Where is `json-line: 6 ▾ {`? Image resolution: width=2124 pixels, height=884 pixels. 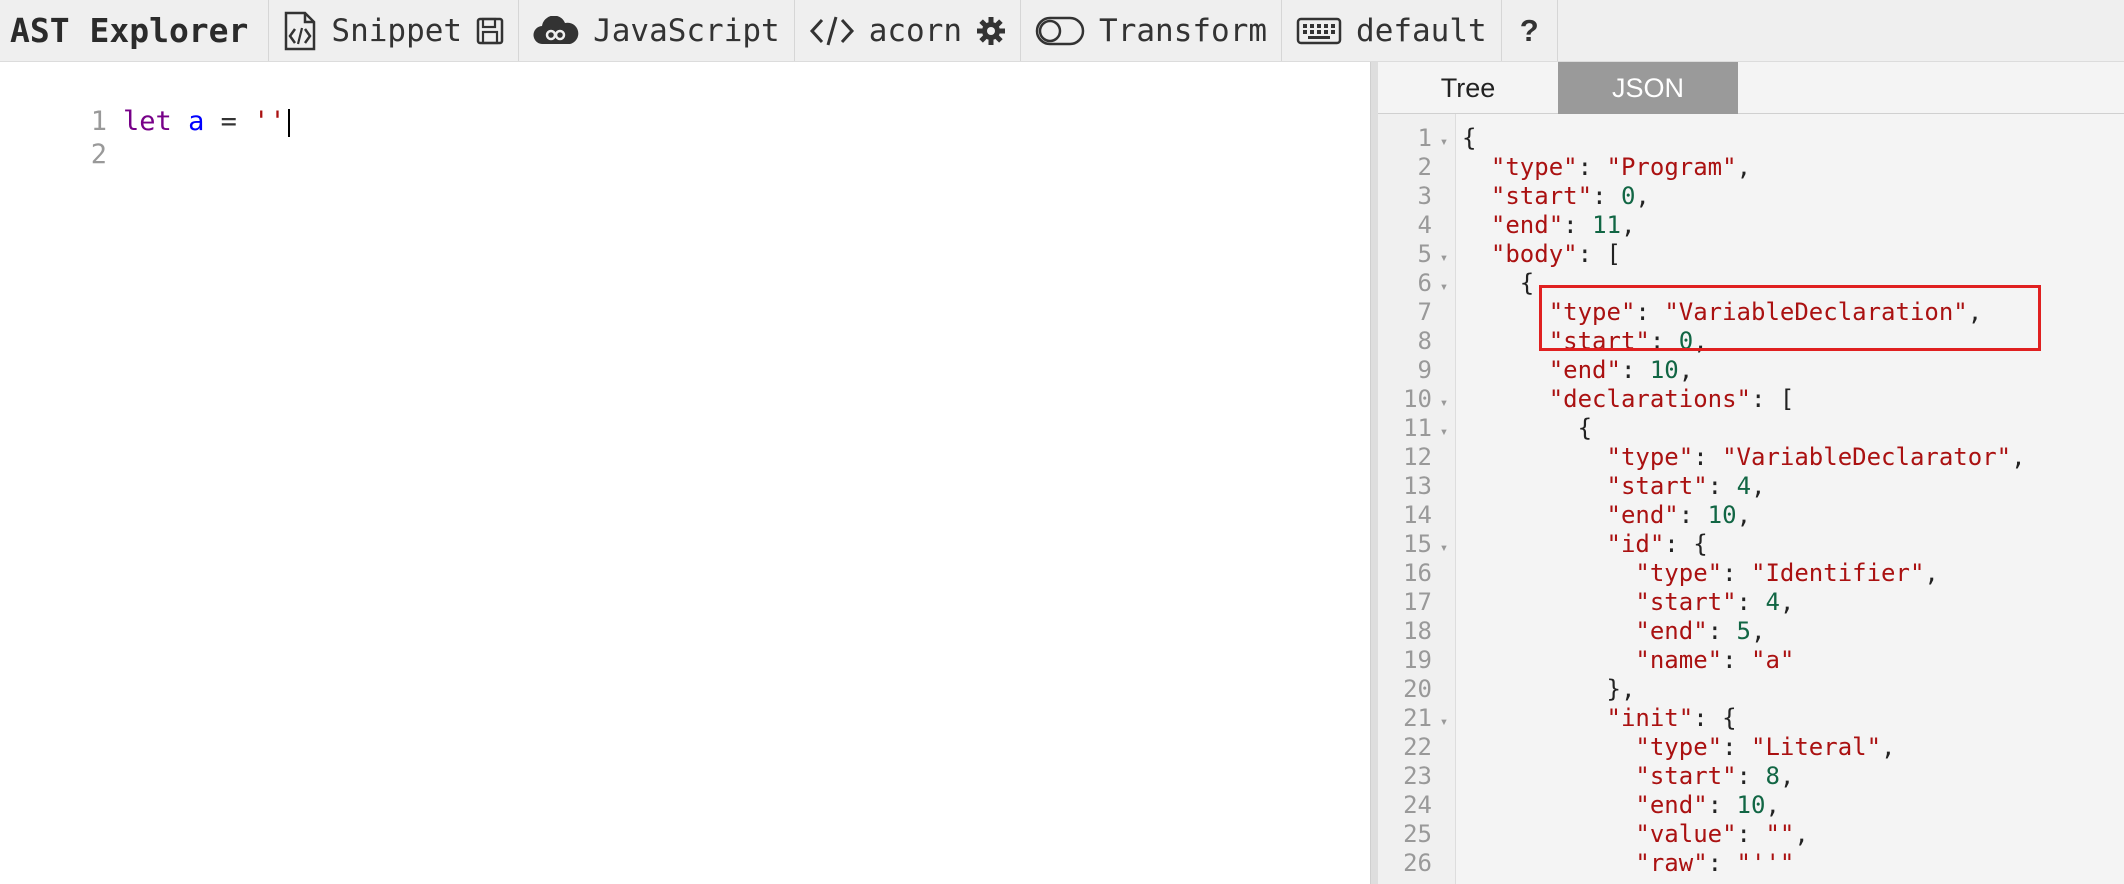
json-line: 6 ▾ { is located at coordinates (1751, 283).